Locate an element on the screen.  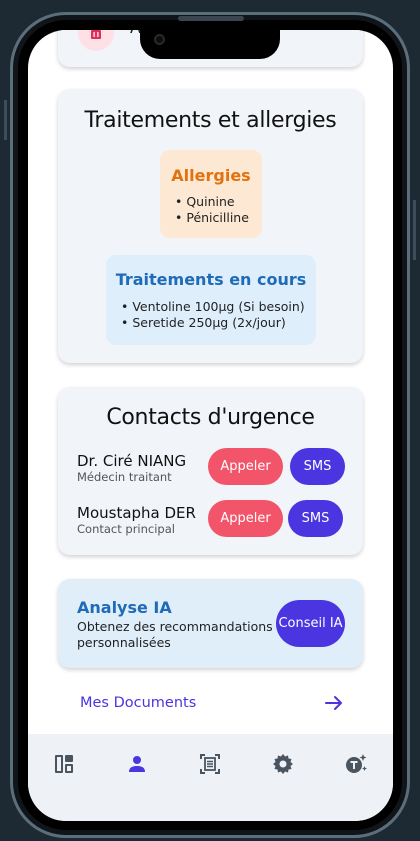
person-icon is located at coordinates (137, 764).